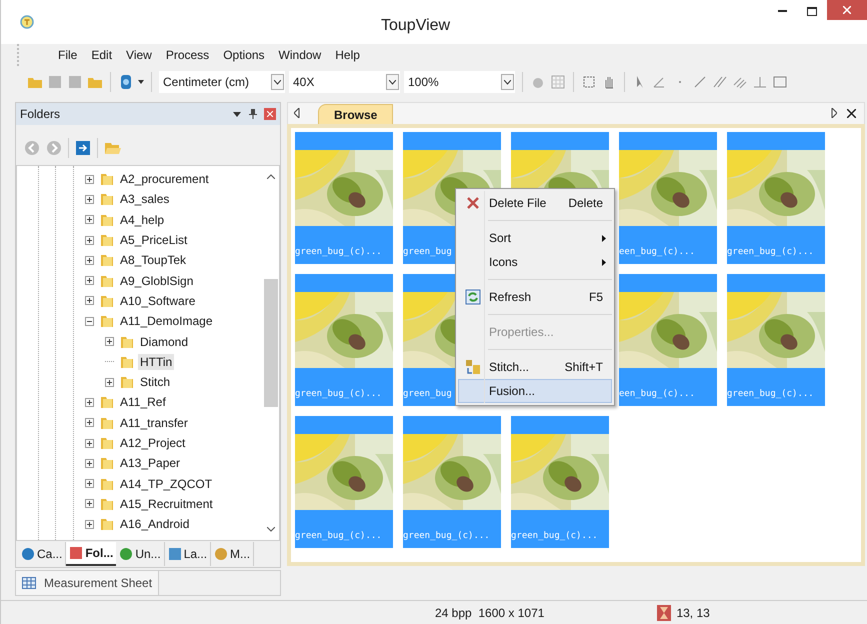 The width and height of the screenshot is (867, 624). What do you see at coordinates (164, 179) in the screenshot?
I see `folder-label: A2_procurement` at bounding box center [164, 179].